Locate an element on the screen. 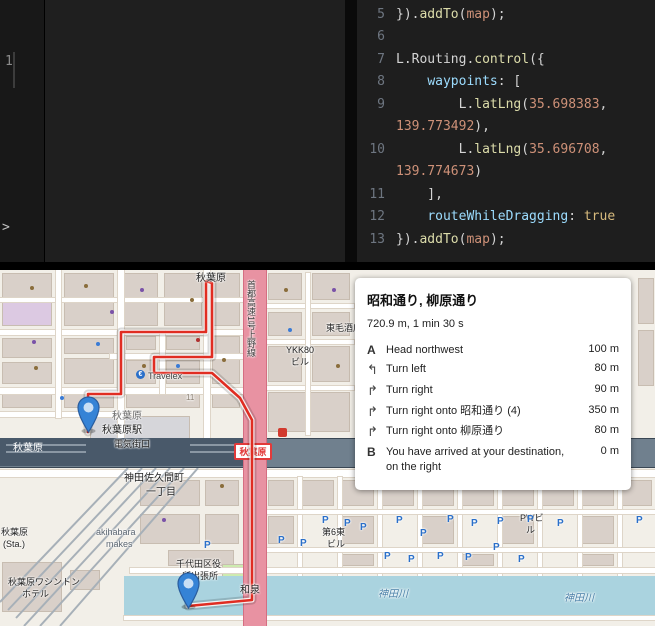 This screenshot has height=626, width=655. line-number: 7 is located at coordinates (381, 59).